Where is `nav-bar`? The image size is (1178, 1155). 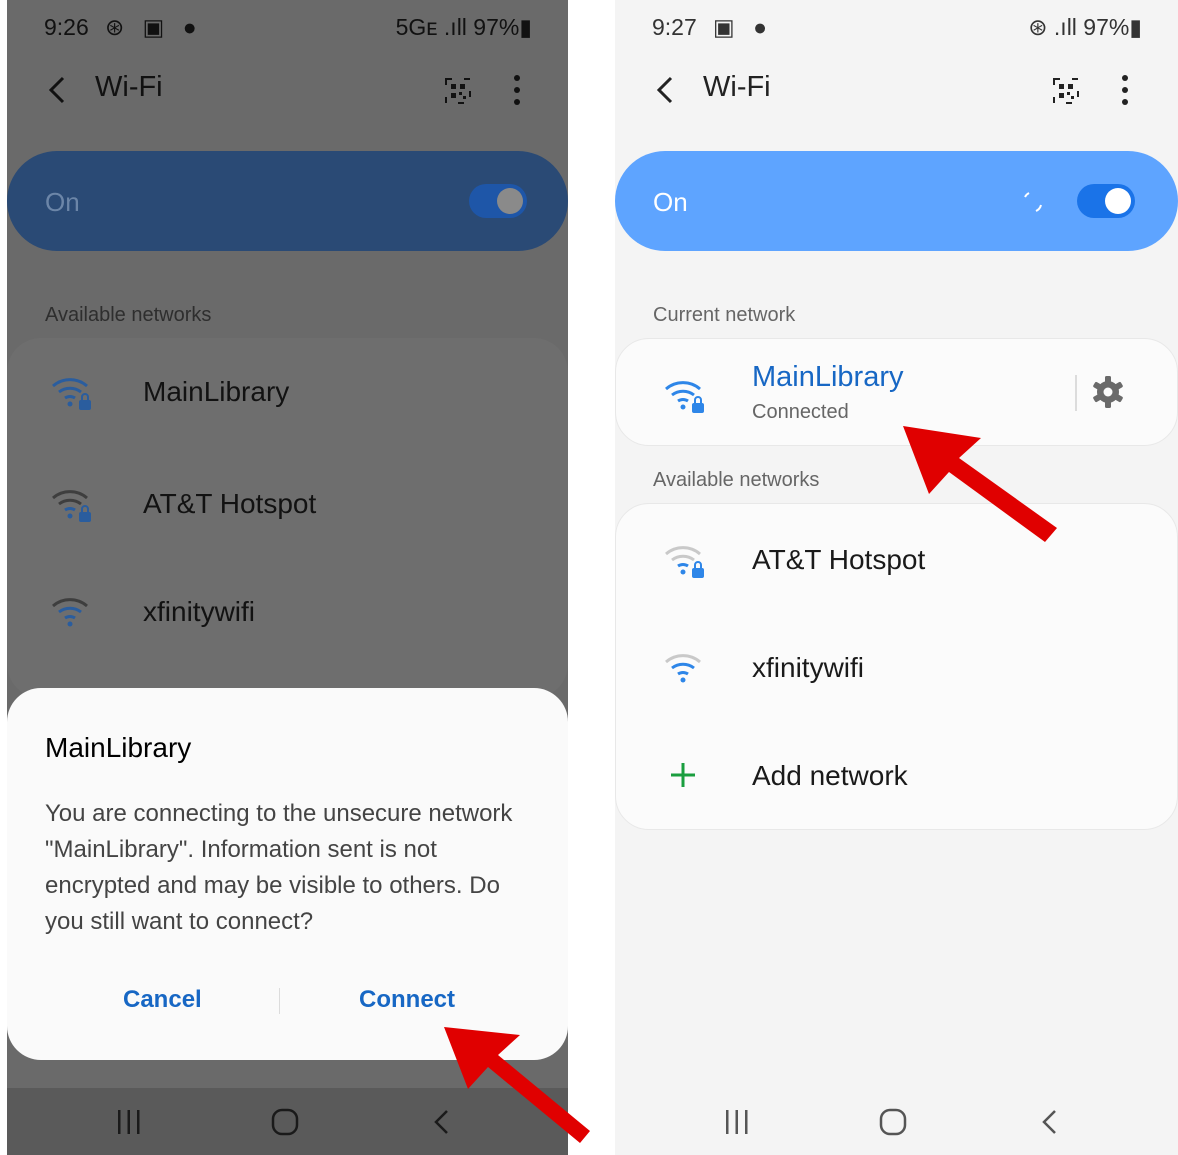 nav-bar is located at coordinates (896, 1121).